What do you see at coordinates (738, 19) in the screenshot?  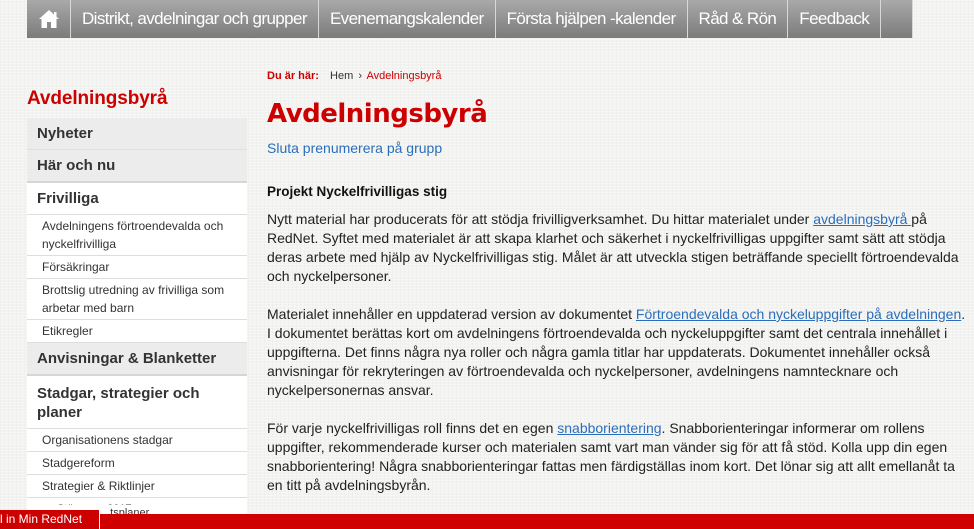 I see `nav-item-advice: Råd & Rön` at bounding box center [738, 19].